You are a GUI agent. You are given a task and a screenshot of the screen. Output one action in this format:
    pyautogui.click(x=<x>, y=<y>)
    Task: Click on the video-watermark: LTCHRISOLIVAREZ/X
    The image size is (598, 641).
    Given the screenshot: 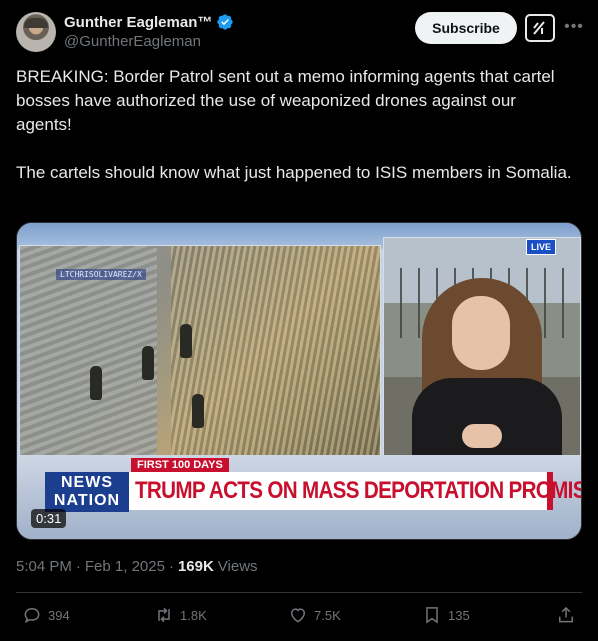 What is the action you would take?
    pyautogui.click(x=101, y=274)
    